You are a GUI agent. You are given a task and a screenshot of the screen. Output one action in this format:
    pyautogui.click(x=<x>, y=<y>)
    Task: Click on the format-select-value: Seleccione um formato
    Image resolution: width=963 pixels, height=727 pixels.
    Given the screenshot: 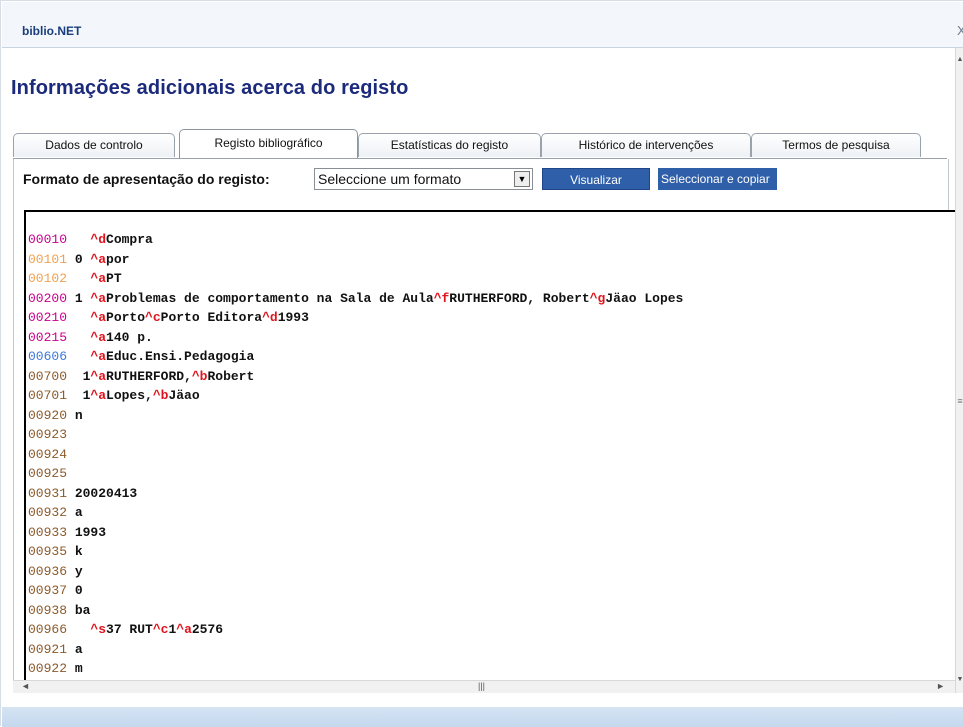 What is the action you would take?
    pyautogui.click(x=390, y=179)
    